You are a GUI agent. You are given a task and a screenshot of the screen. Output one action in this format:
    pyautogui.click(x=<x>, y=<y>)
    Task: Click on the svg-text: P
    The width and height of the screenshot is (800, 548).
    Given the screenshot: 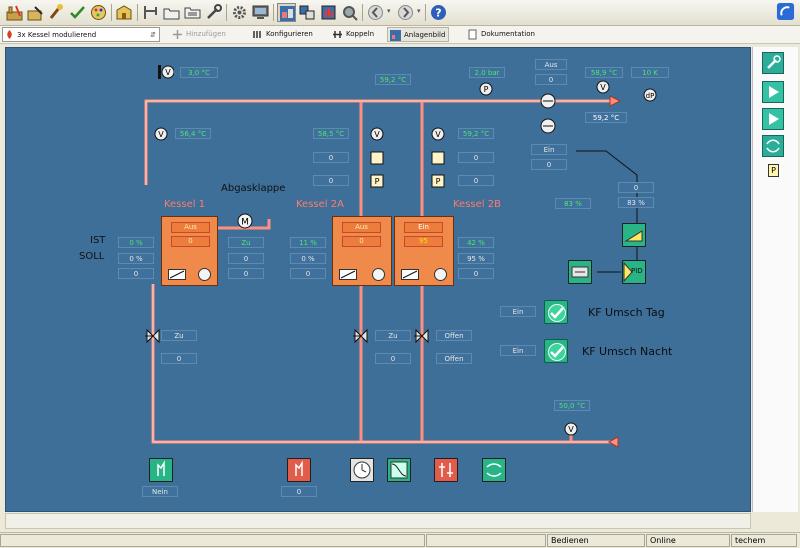 What is the action you would take?
    pyautogui.click(x=486, y=89)
    